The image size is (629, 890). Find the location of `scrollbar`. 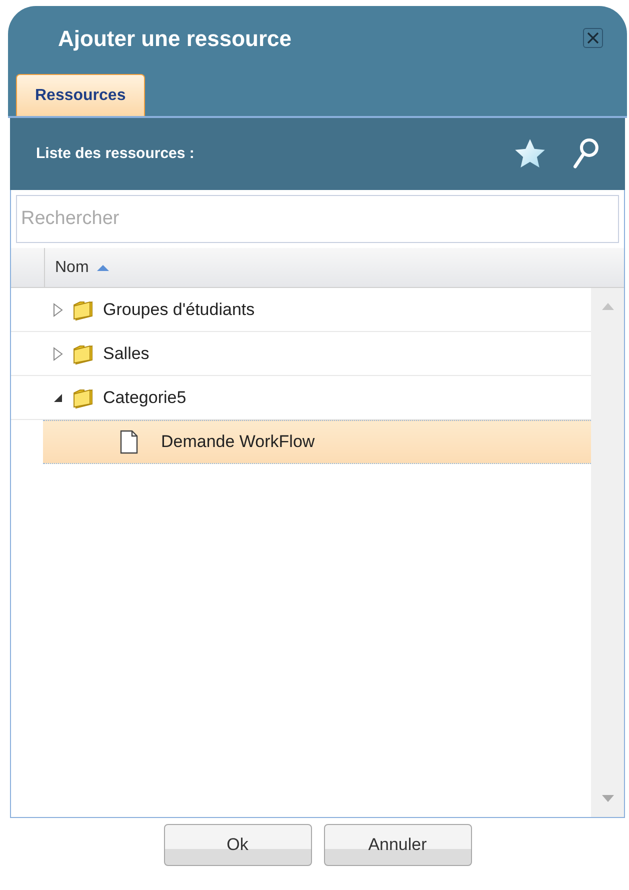

scrollbar is located at coordinates (607, 552).